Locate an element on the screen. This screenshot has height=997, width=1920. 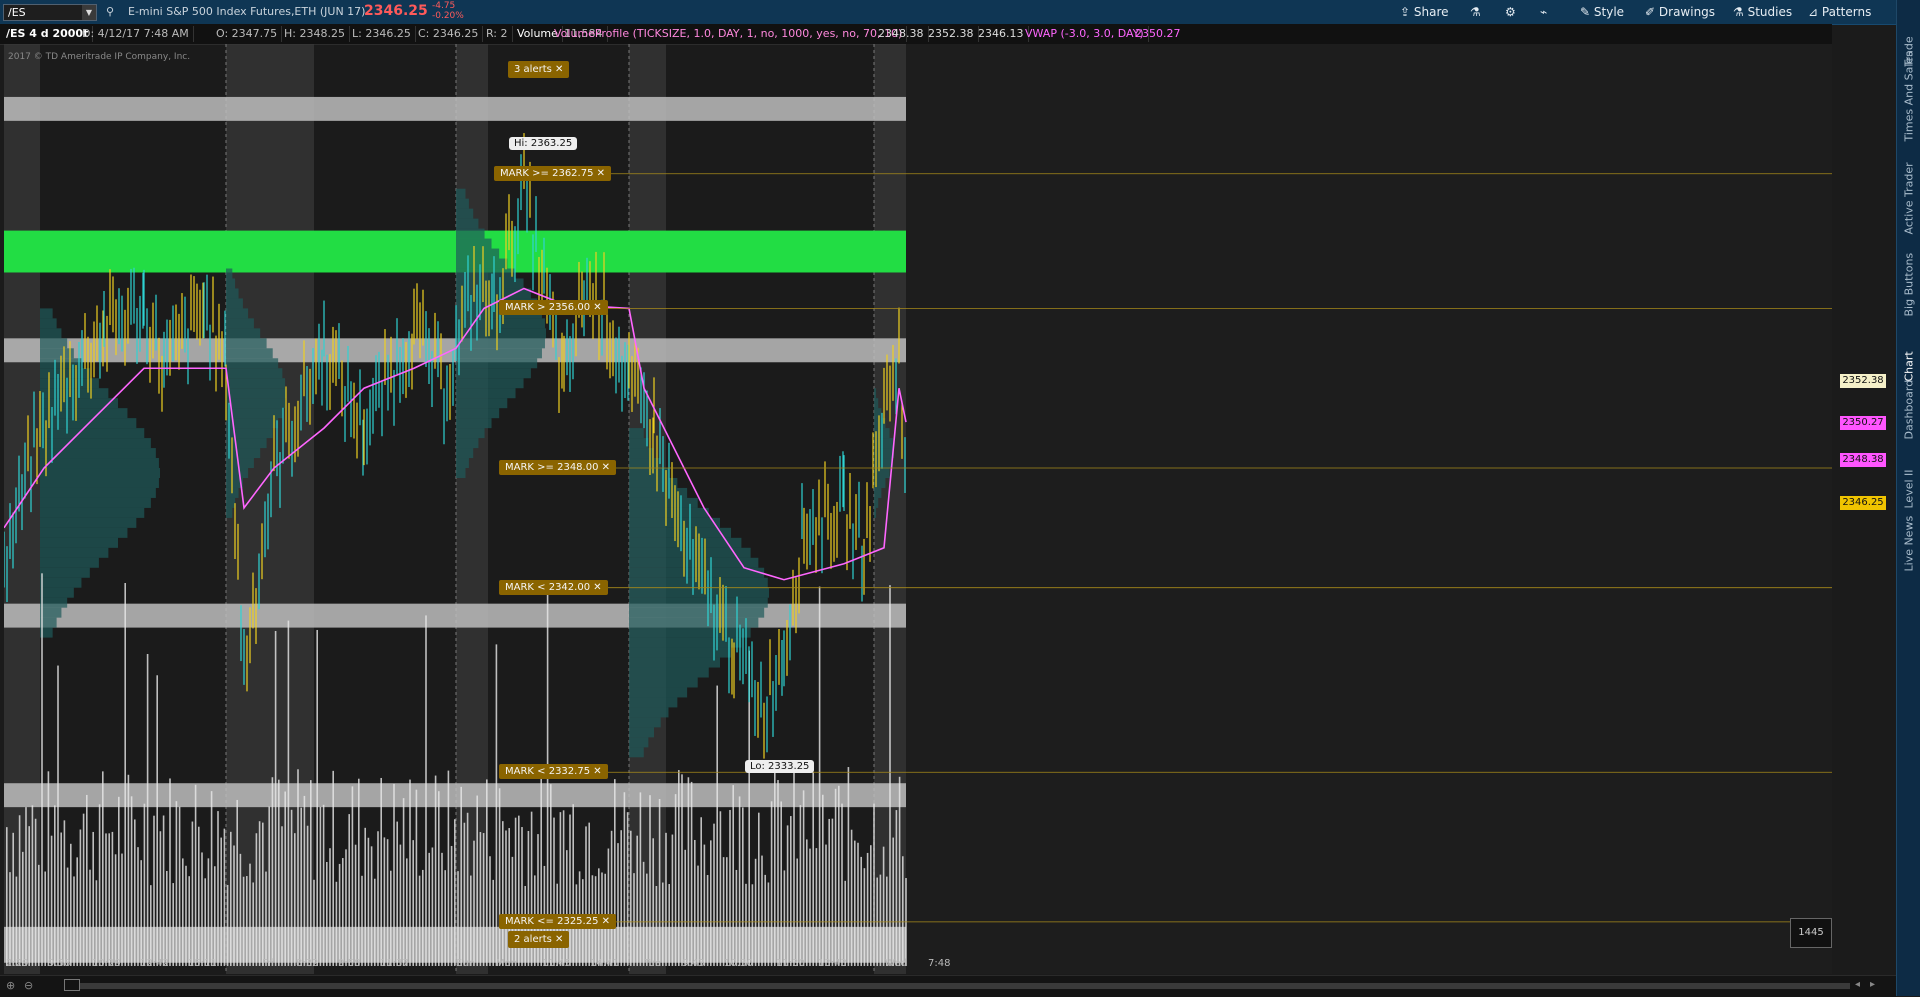
indicator-icon: ⌁ is located at coordinates (1543, 12).